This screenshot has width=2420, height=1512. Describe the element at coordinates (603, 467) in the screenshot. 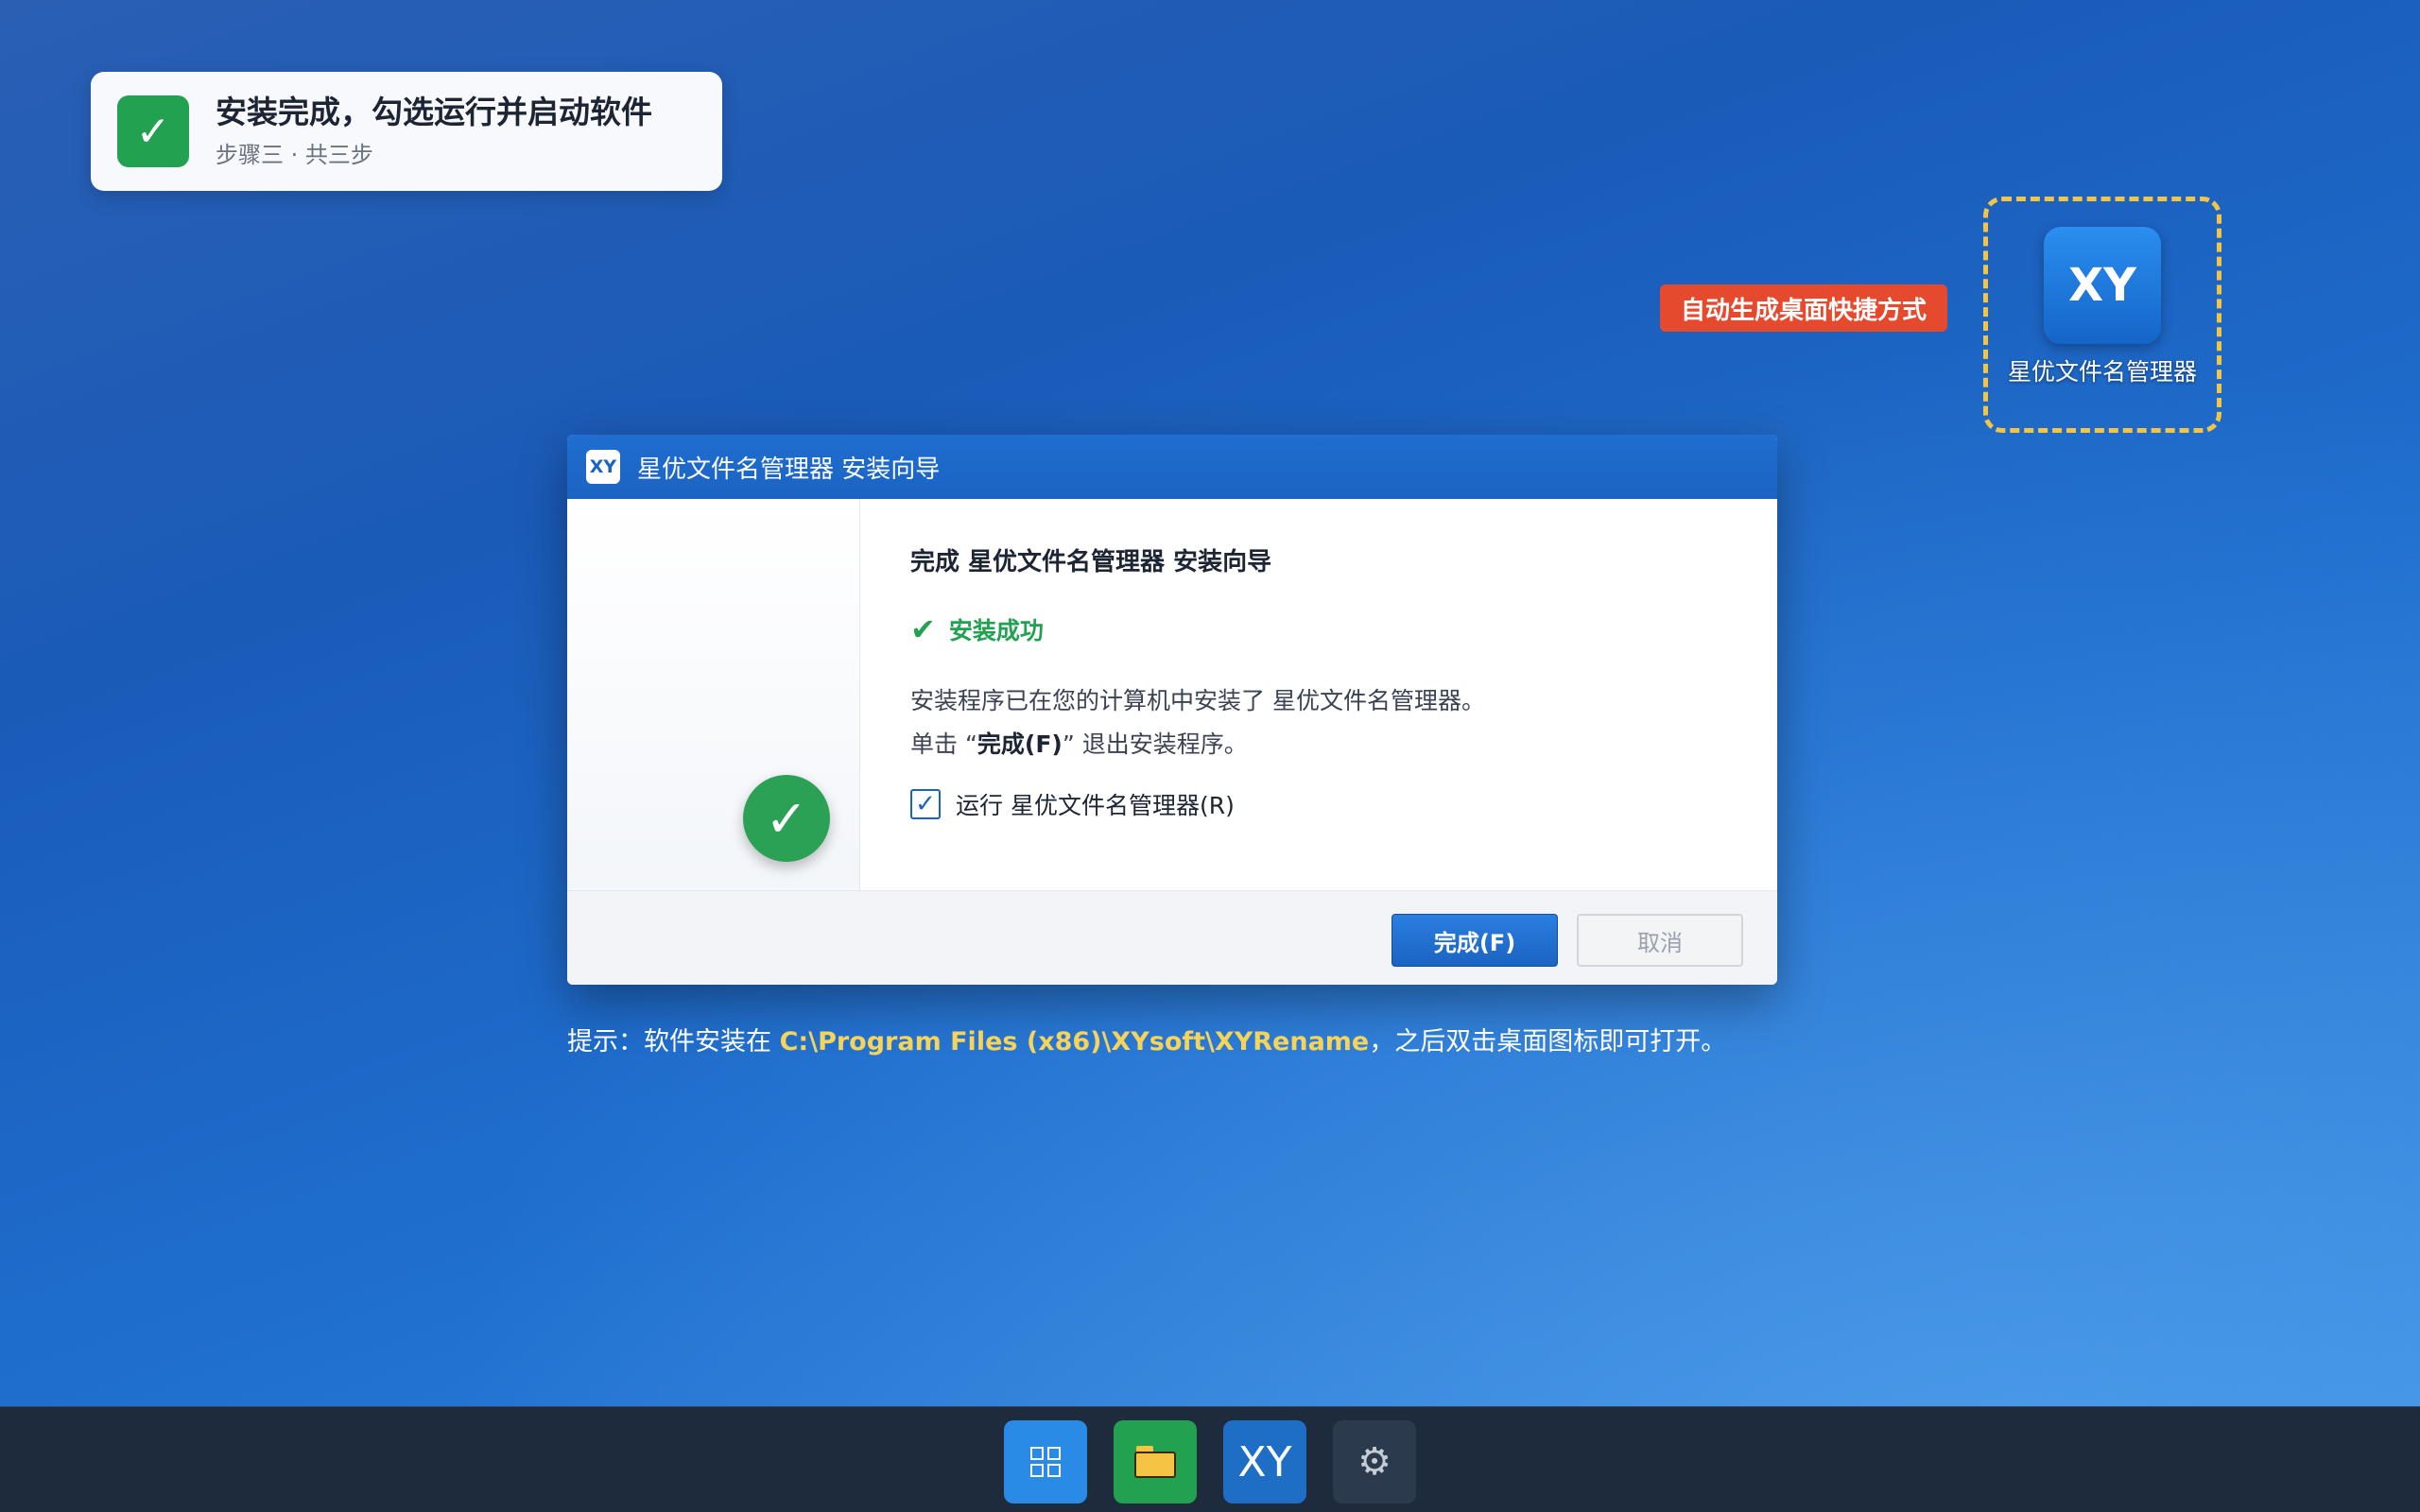

I see `app-logo-icon: XY` at that location.